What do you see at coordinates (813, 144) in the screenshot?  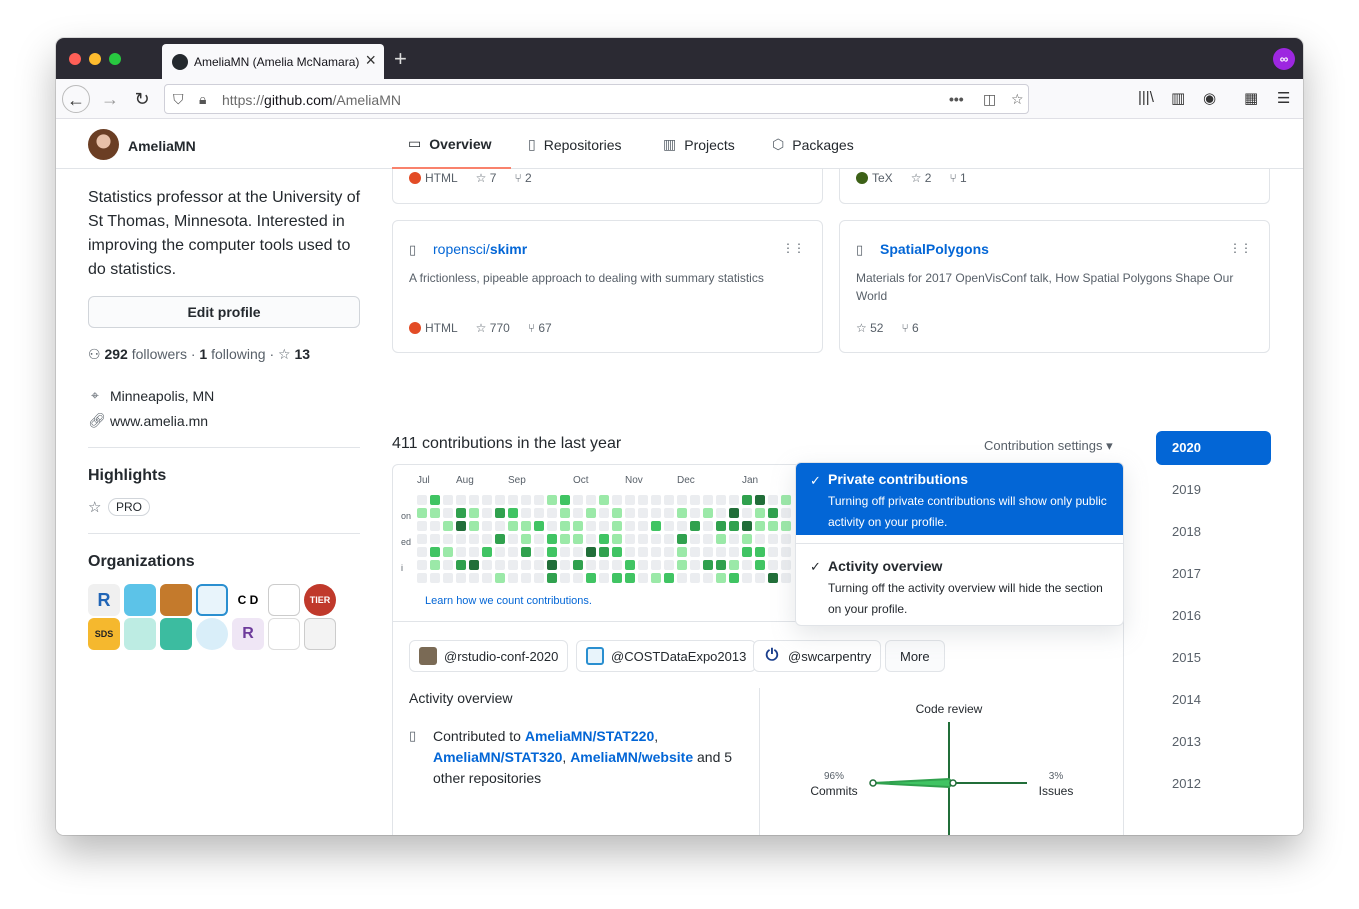 I see `tab-packages: ⬡ Packages` at bounding box center [813, 144].